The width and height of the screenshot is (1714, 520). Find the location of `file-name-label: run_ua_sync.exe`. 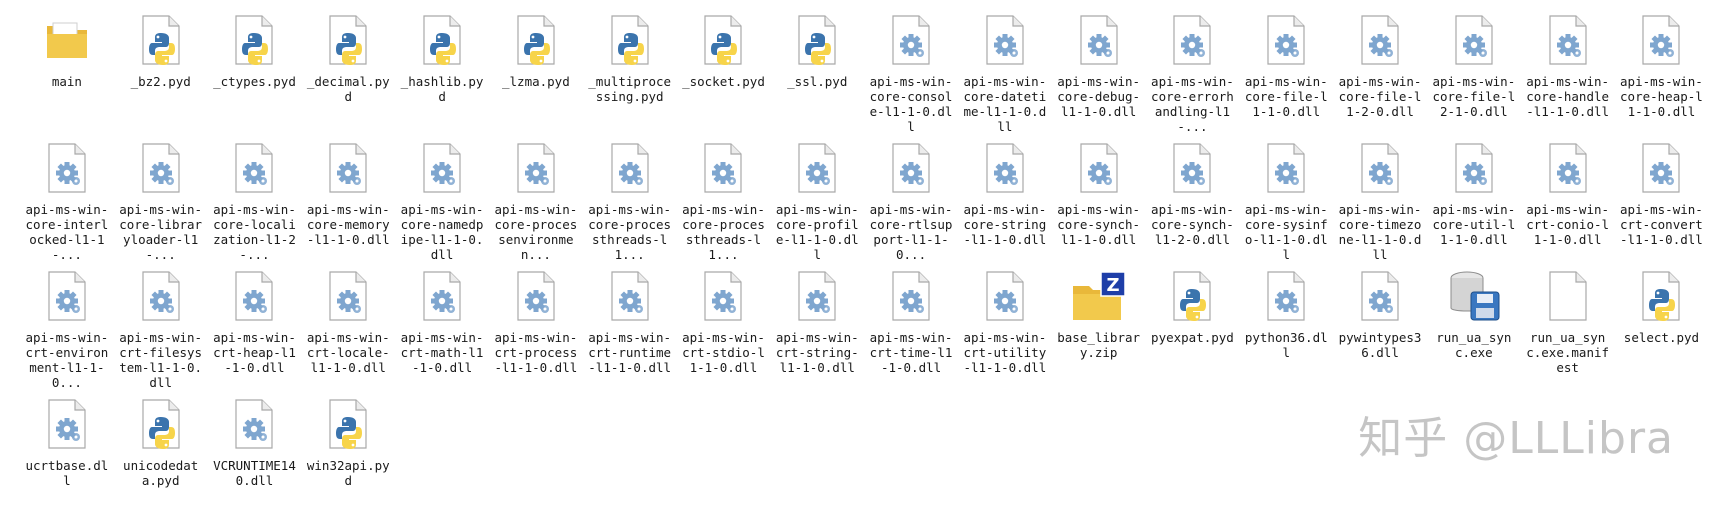

file-name-label: run_ua_sync.exe is located at coordinates (1474, 345).